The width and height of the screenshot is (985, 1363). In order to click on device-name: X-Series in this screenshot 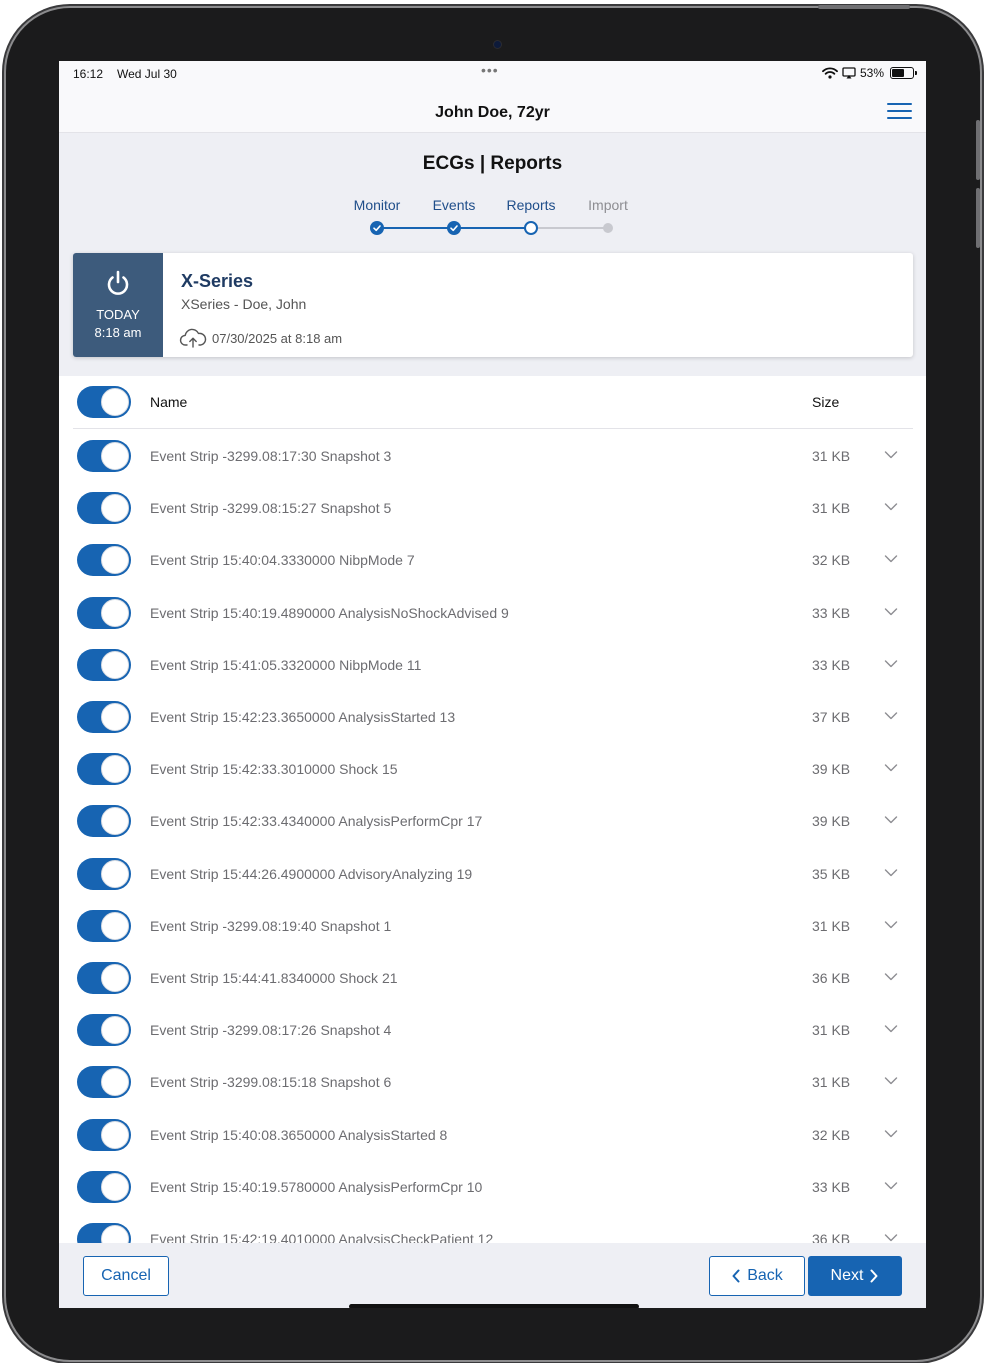, I will do `click(217, 281)`.